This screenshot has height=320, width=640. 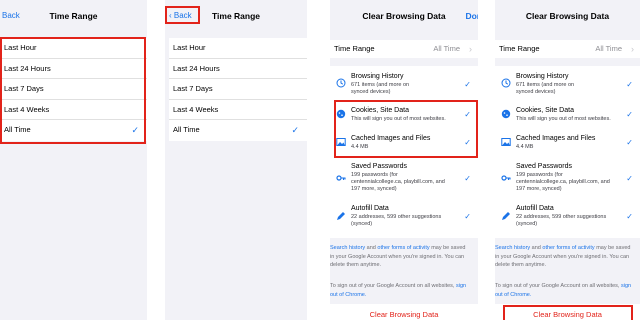 I want to click on item-title: Cookies, Site Data, so click(x=545, y=110).